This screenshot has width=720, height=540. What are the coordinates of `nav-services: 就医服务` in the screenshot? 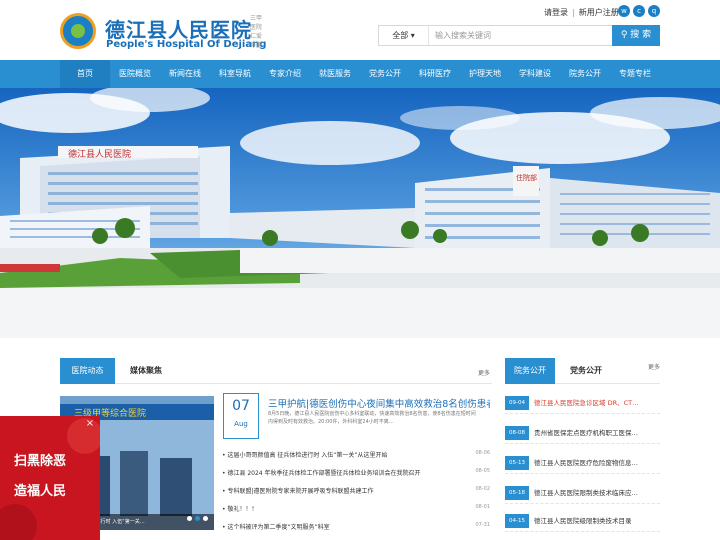 It's located at (335, 74).